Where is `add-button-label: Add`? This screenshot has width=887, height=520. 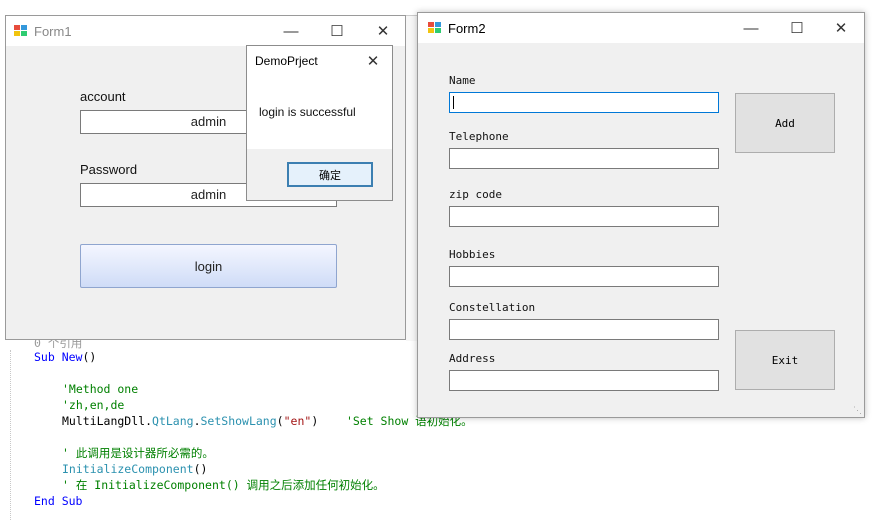
add-button-label: Add is located at coordinates (785, 123).